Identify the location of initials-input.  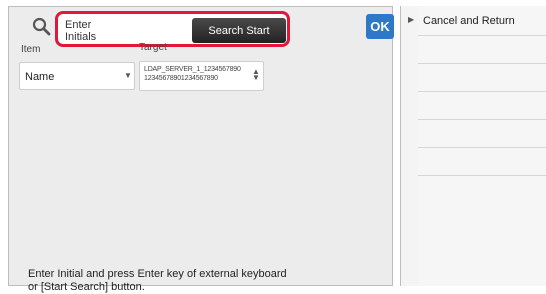
(125, 30).